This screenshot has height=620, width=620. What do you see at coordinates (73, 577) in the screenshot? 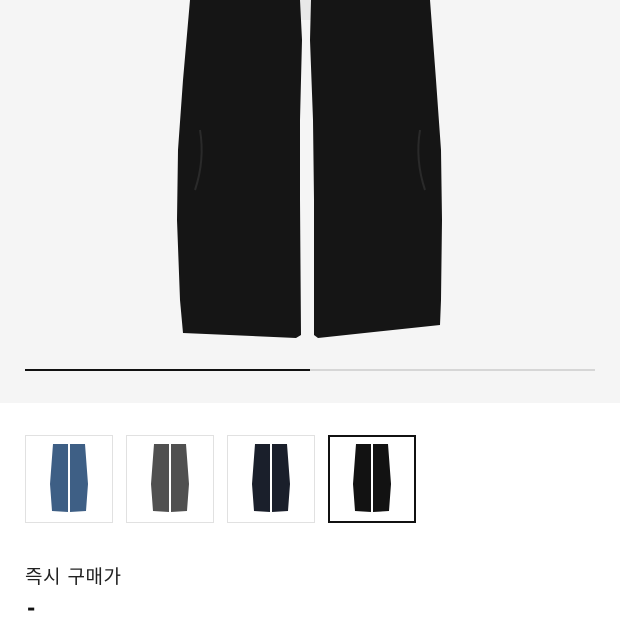
I see `instant-buy-price-label: 즉시 구매가` at bounding box center [73, 577].